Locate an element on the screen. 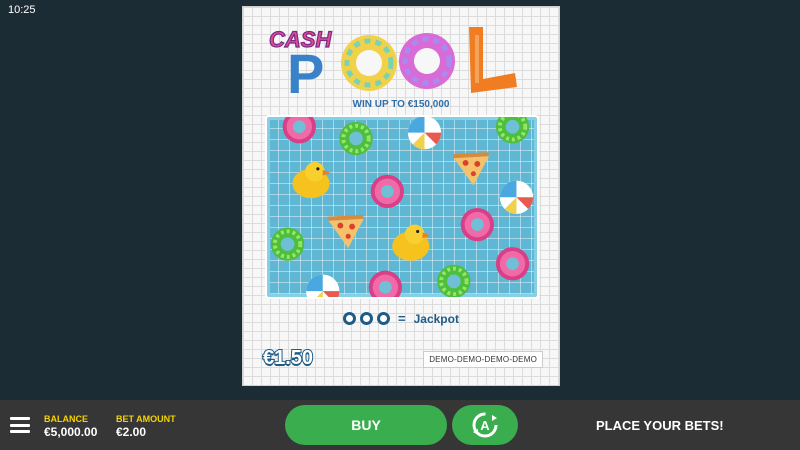 The image size is (800, 450). status-message: PLACE YOUR BETS! is located at coordinates (660, 425).